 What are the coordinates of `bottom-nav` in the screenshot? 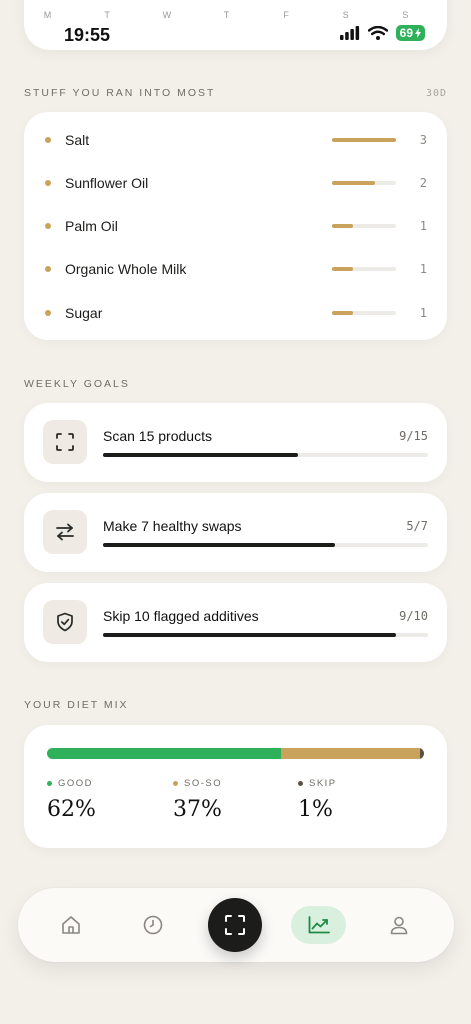 It's located at (236, 925).